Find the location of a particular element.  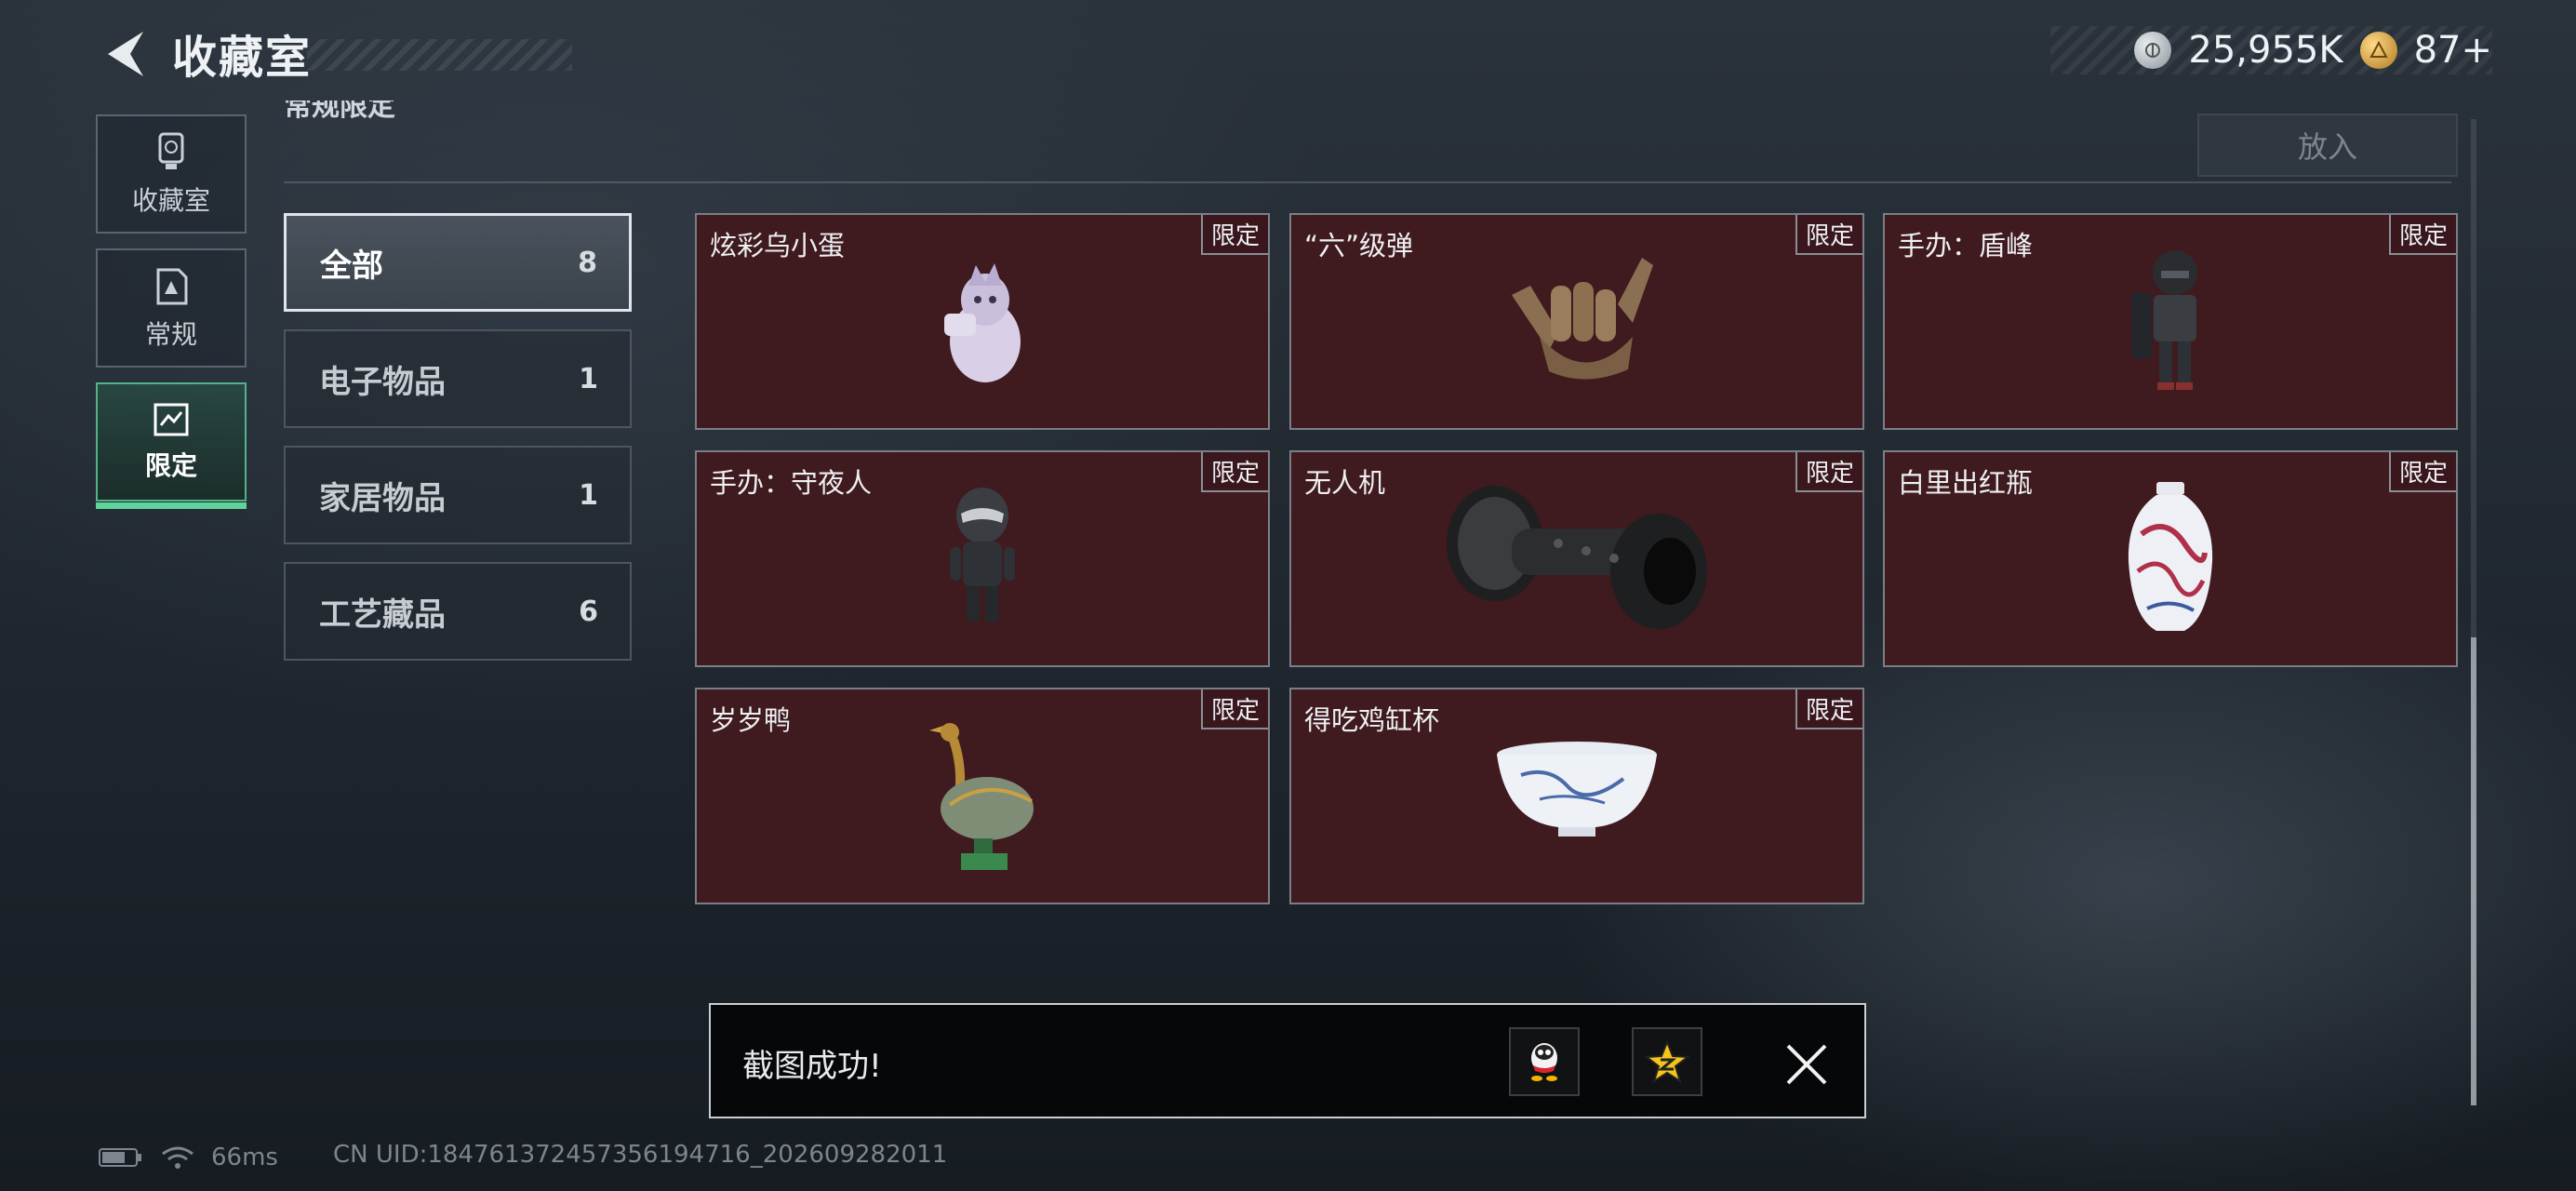

qq-share-icon is located at coordinates (1544, 1062).